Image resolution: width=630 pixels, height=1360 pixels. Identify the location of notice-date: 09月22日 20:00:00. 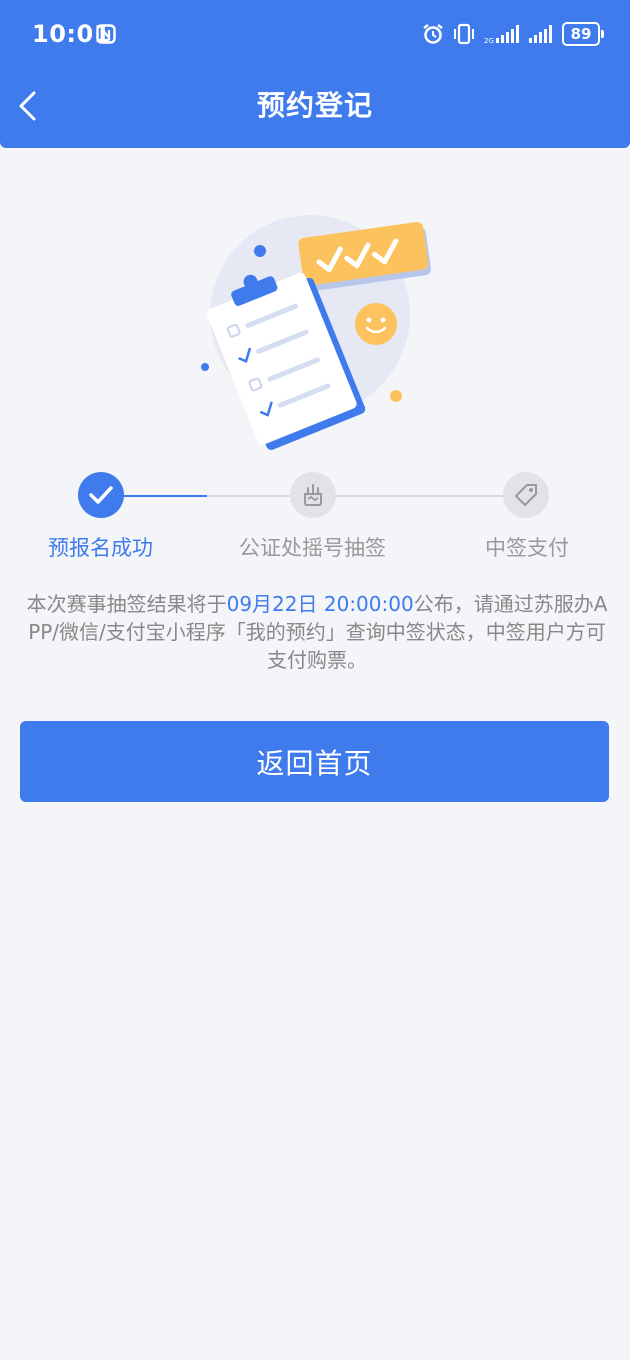
(320, 604).